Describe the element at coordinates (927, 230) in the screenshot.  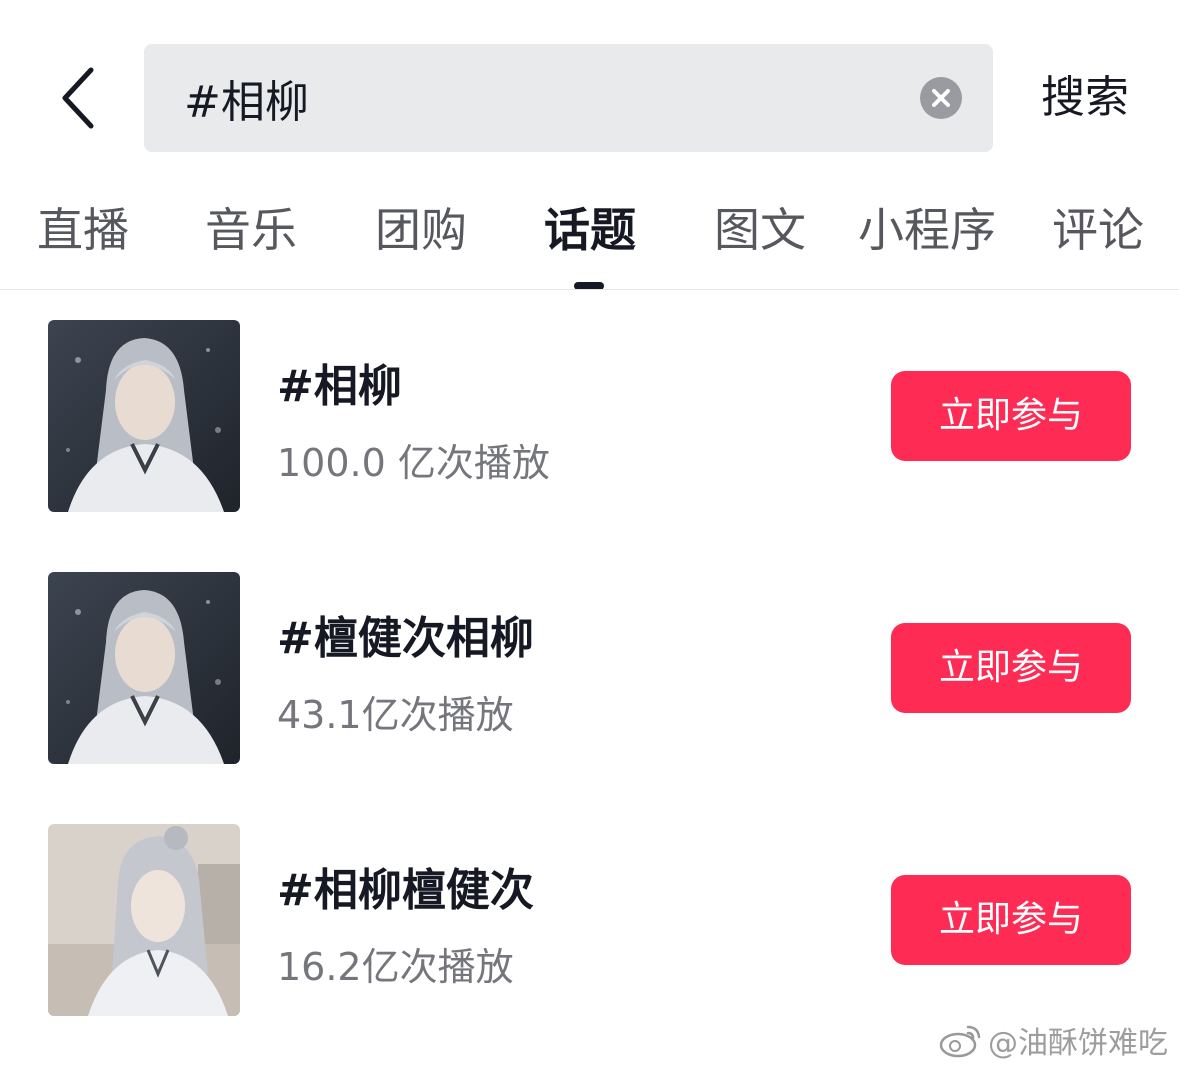
I see `tab-mini-programs: 小程序` at that location.